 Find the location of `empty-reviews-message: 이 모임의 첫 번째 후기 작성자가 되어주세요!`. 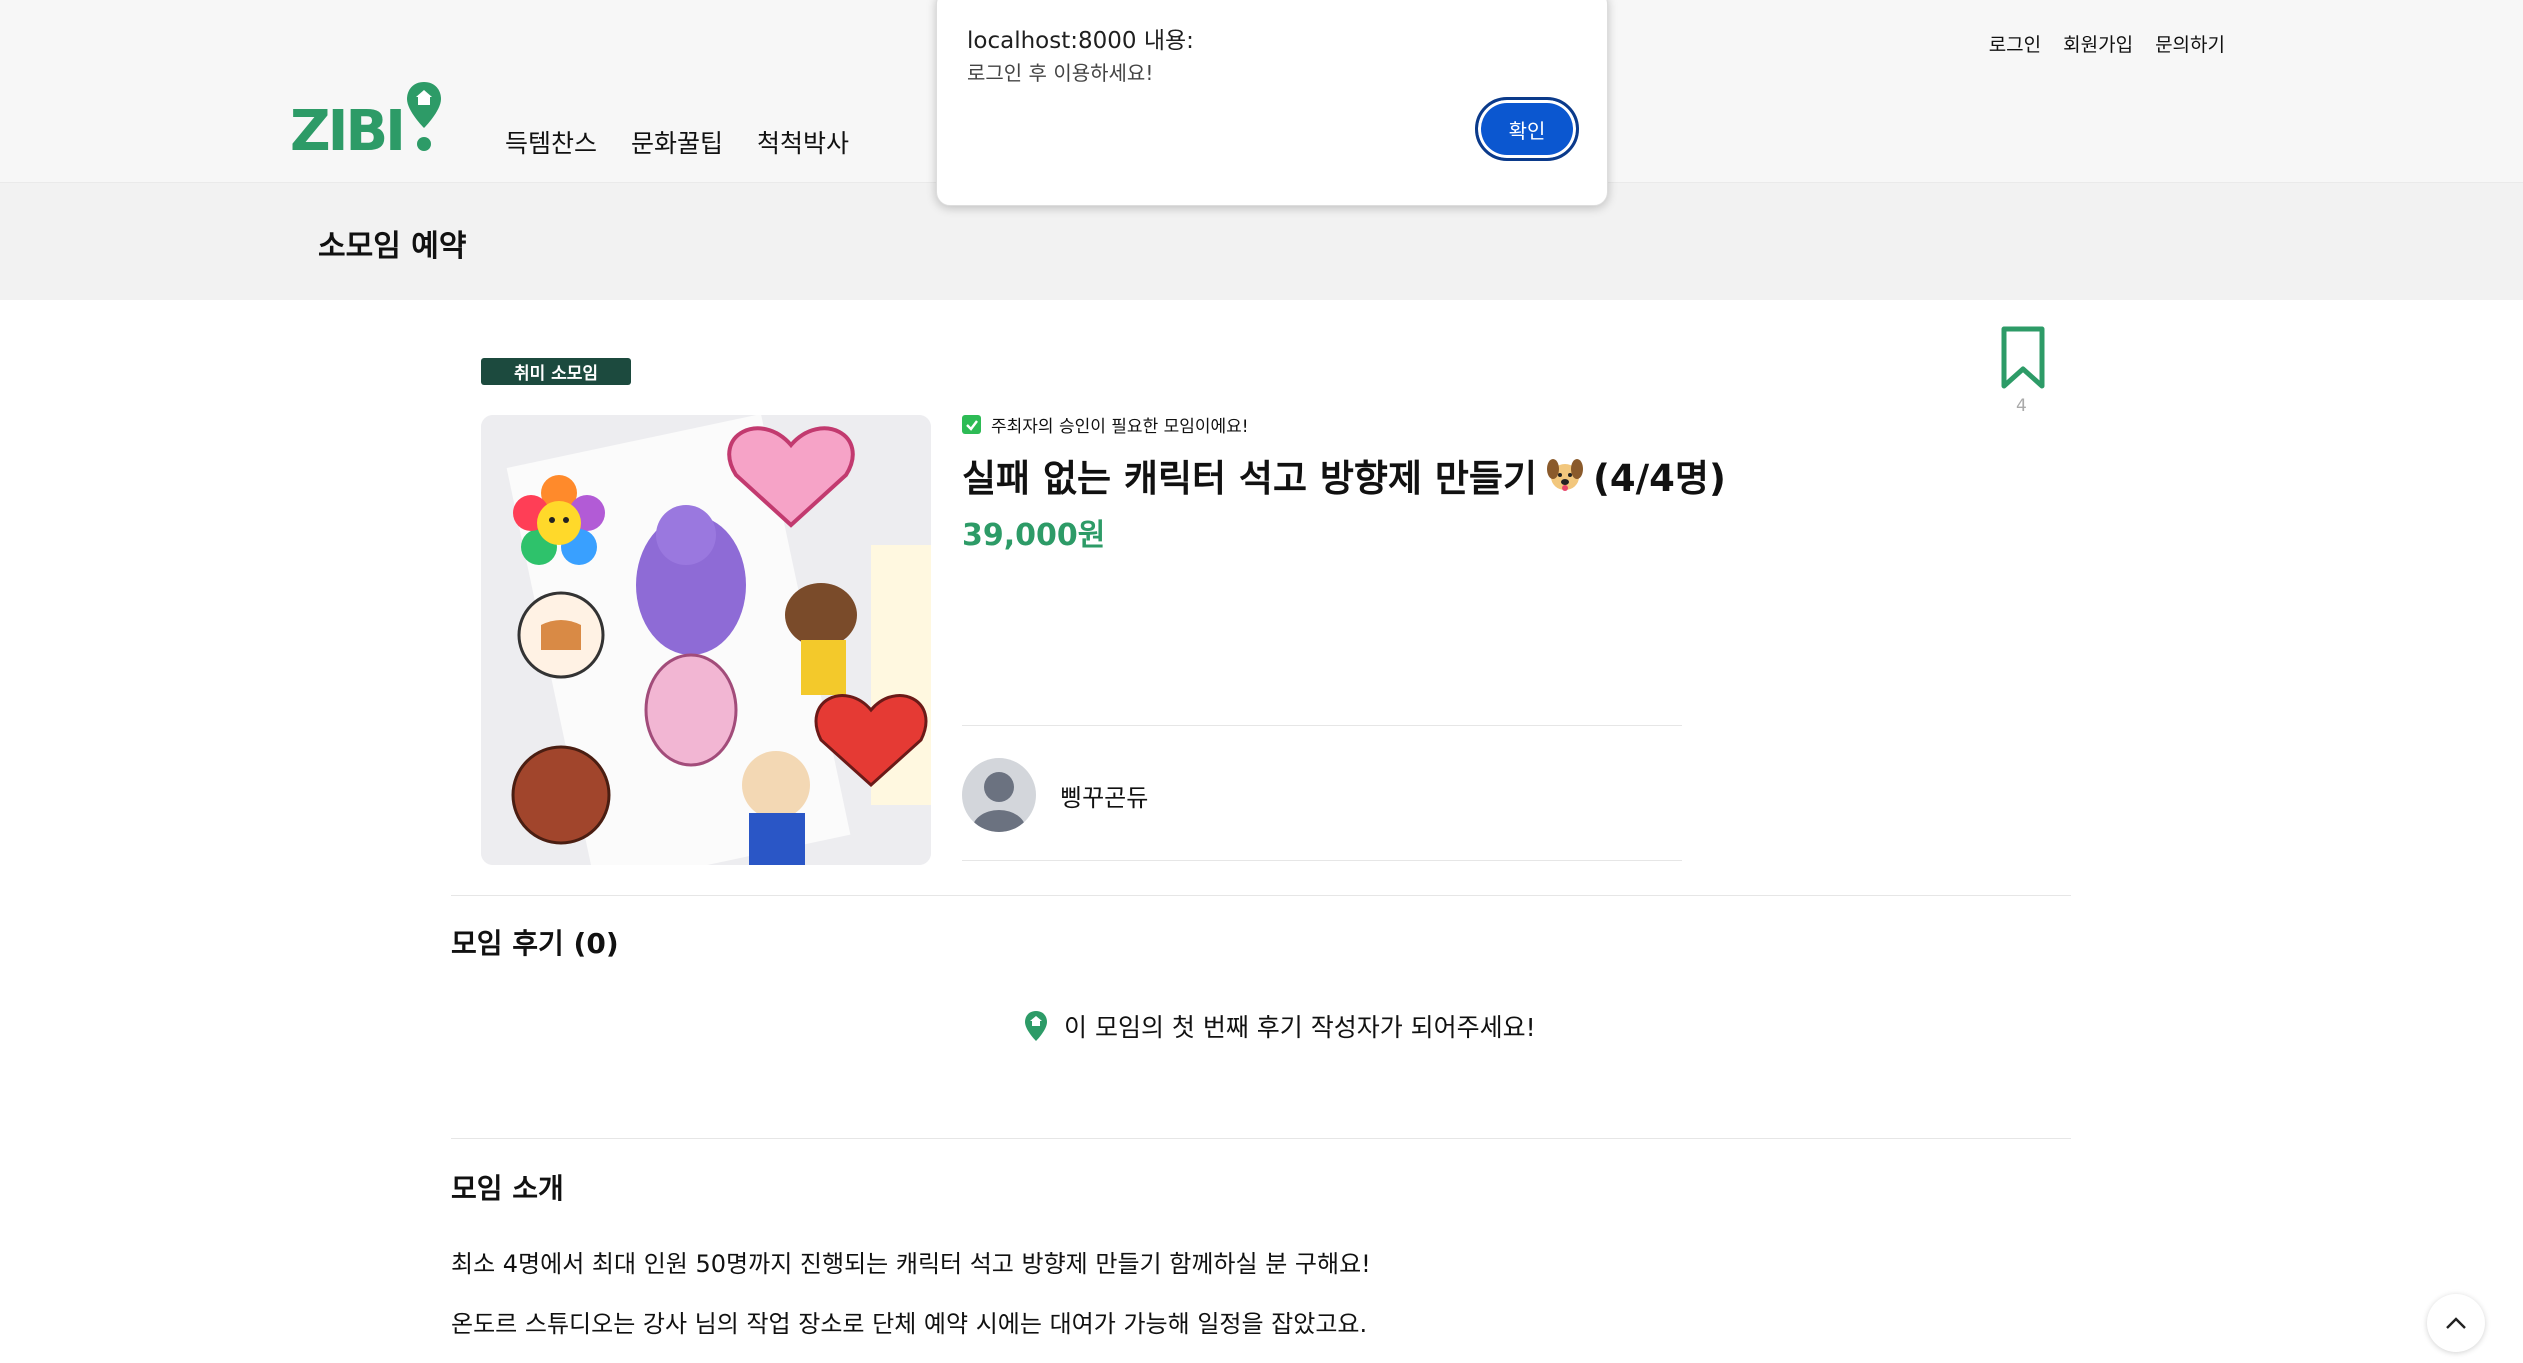

empty-reviews-message: 이 모임의 첫 번째 후기 작성자가 되어주세요! is located at coordinates (1280, 1026).